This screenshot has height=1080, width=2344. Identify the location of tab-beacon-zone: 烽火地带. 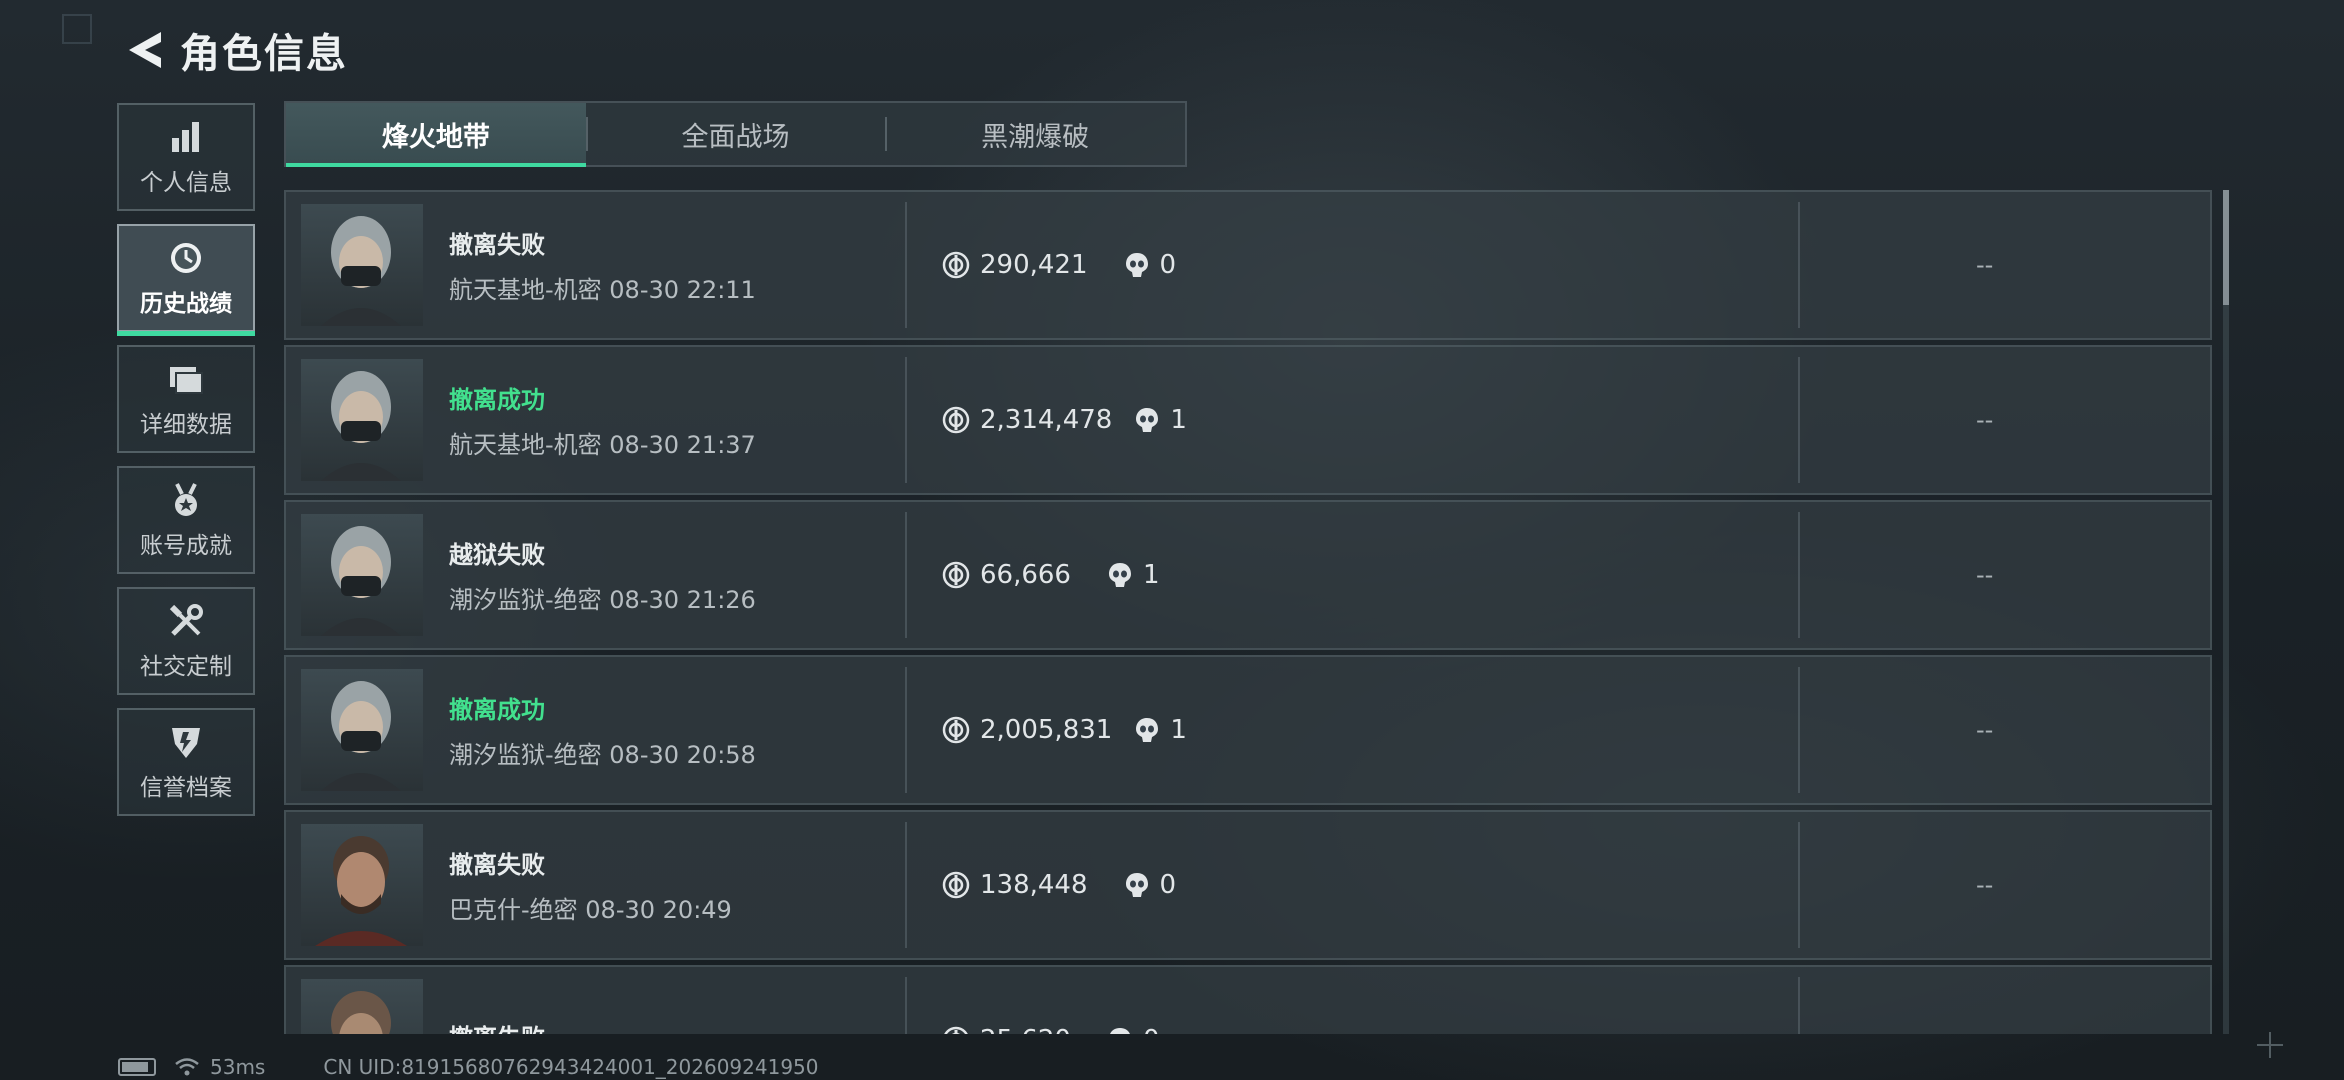
(436, 135).